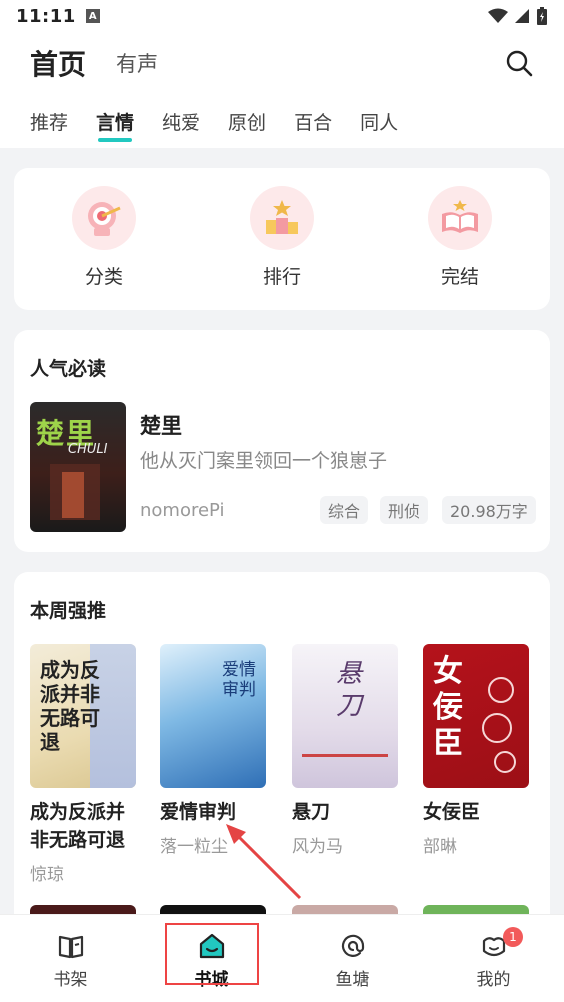 The width and height of the screenshot is (564, 1002). I want to click on weekly-book-cover: 悬刀, so click(345, 716).